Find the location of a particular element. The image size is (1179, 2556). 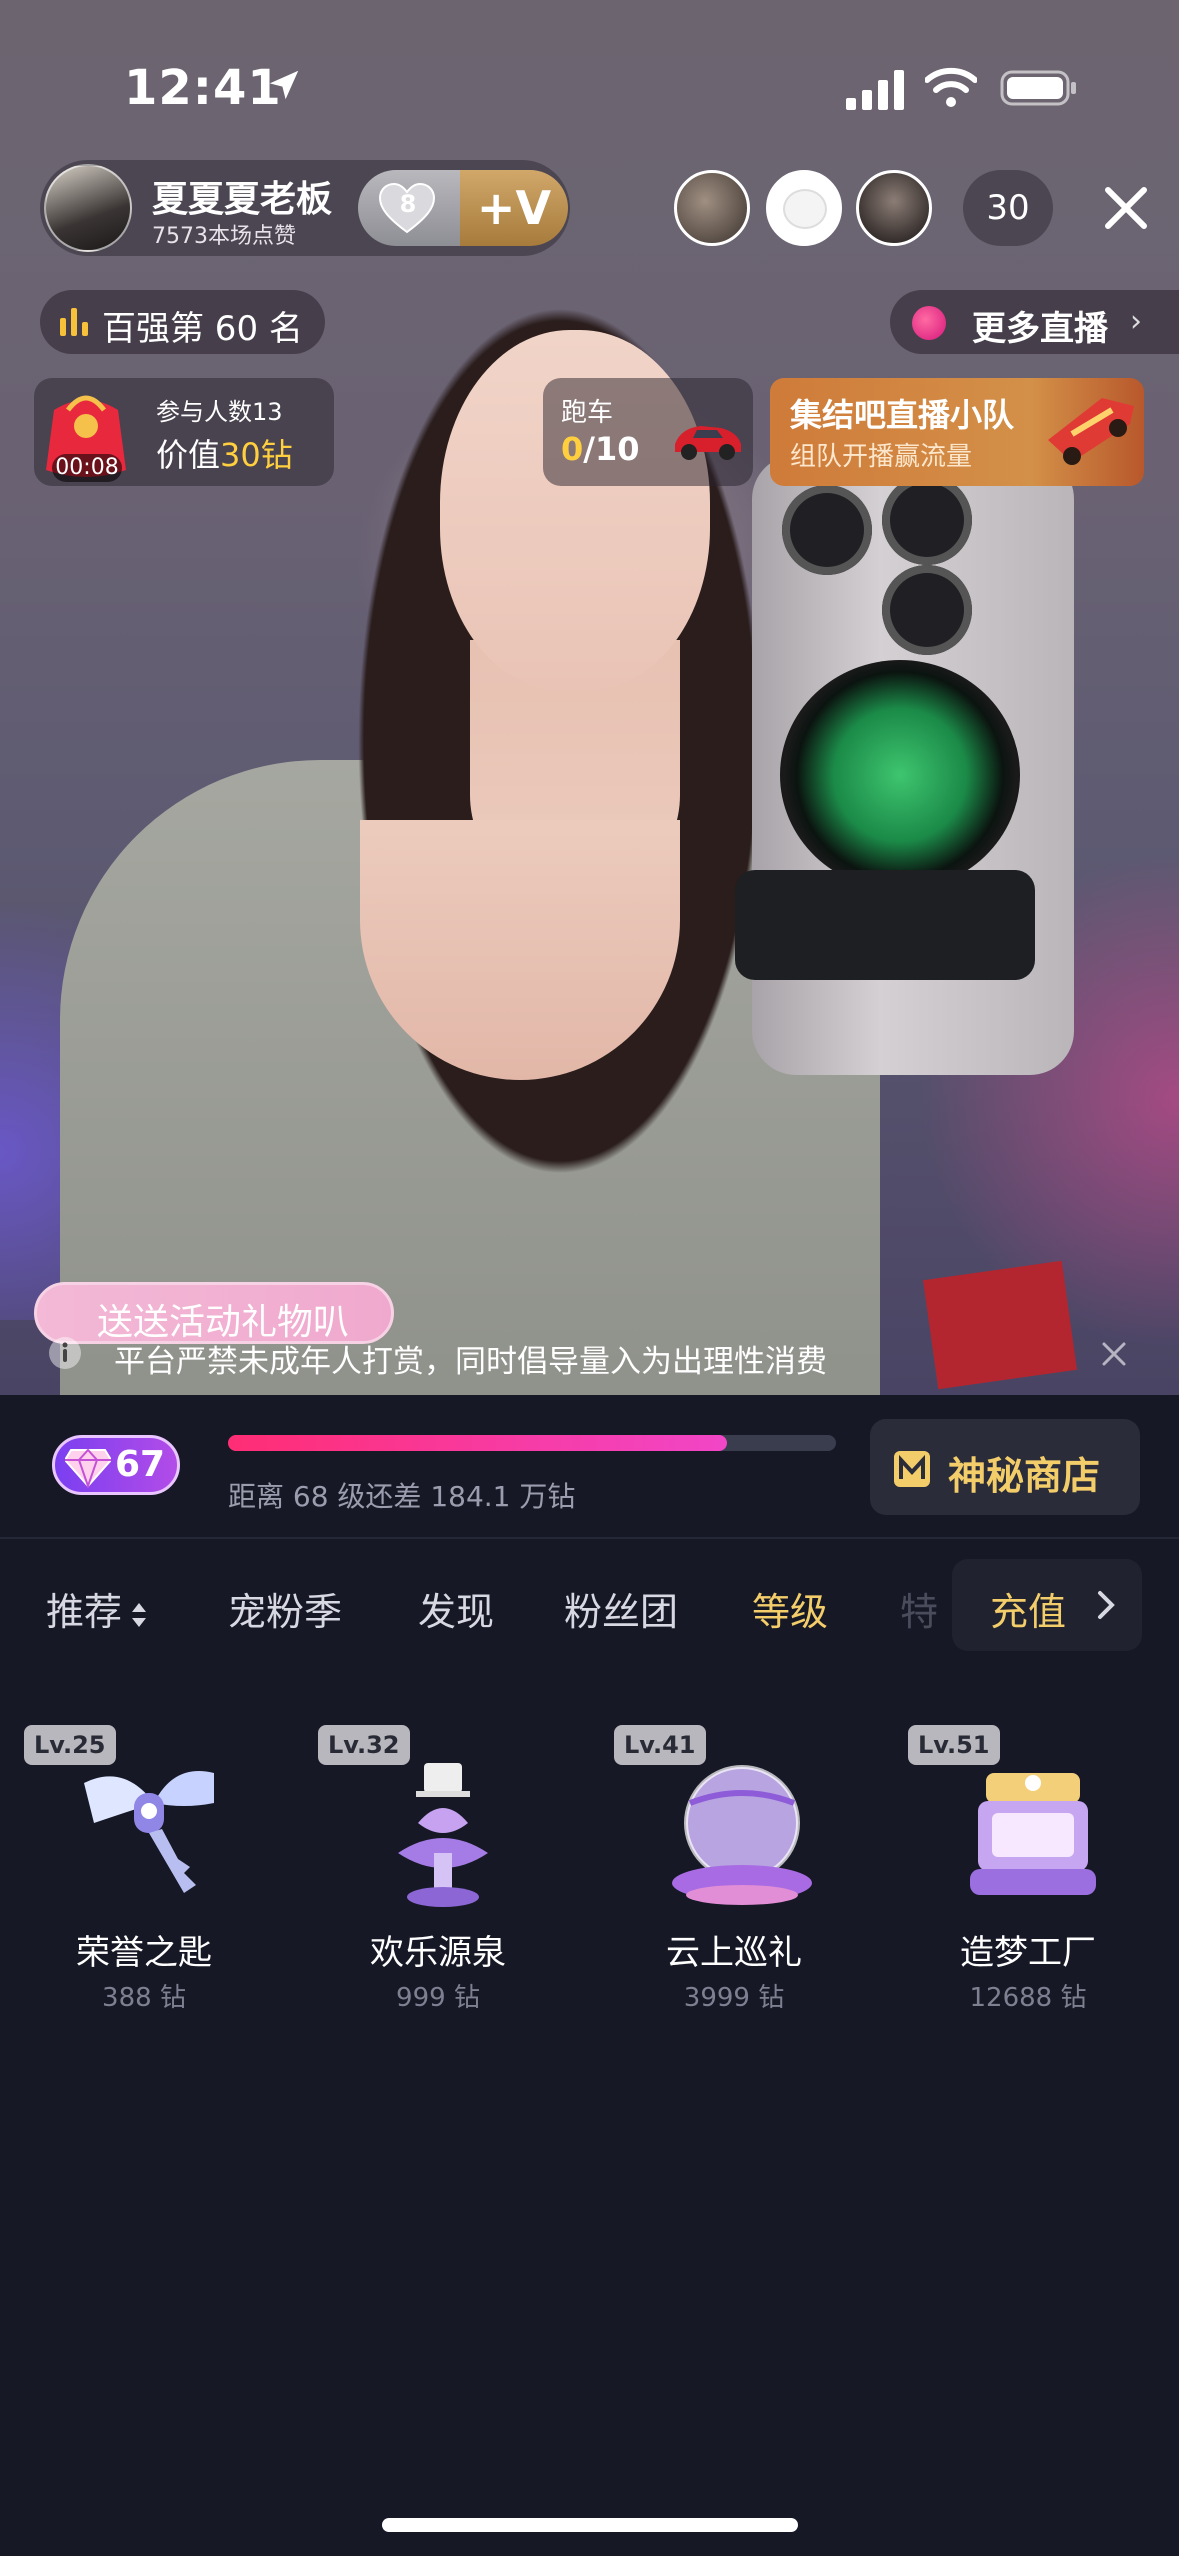

winged-key-icon is located at coordinates (149, 1832).